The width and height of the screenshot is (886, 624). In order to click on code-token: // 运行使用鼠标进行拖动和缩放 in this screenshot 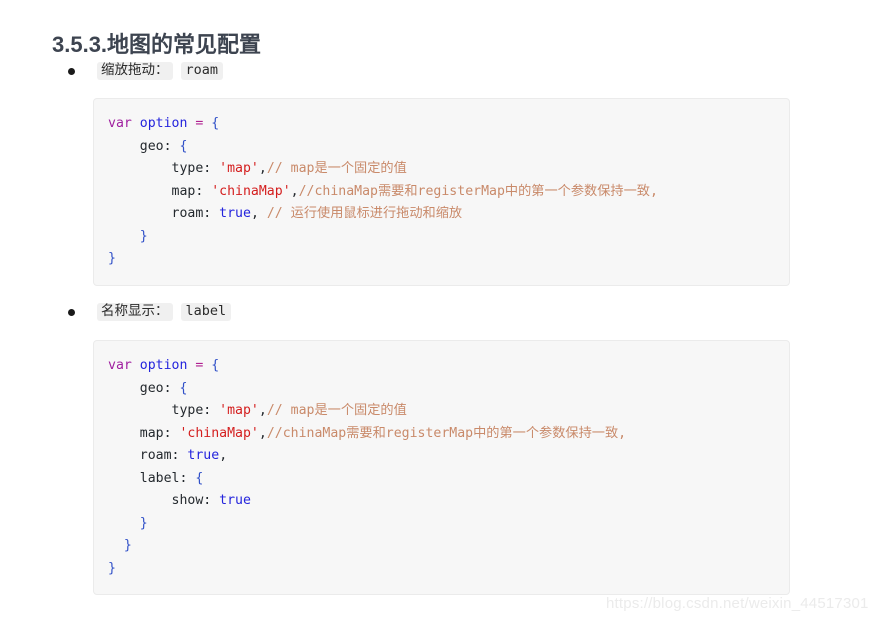, I will do `click(364, 213)`.